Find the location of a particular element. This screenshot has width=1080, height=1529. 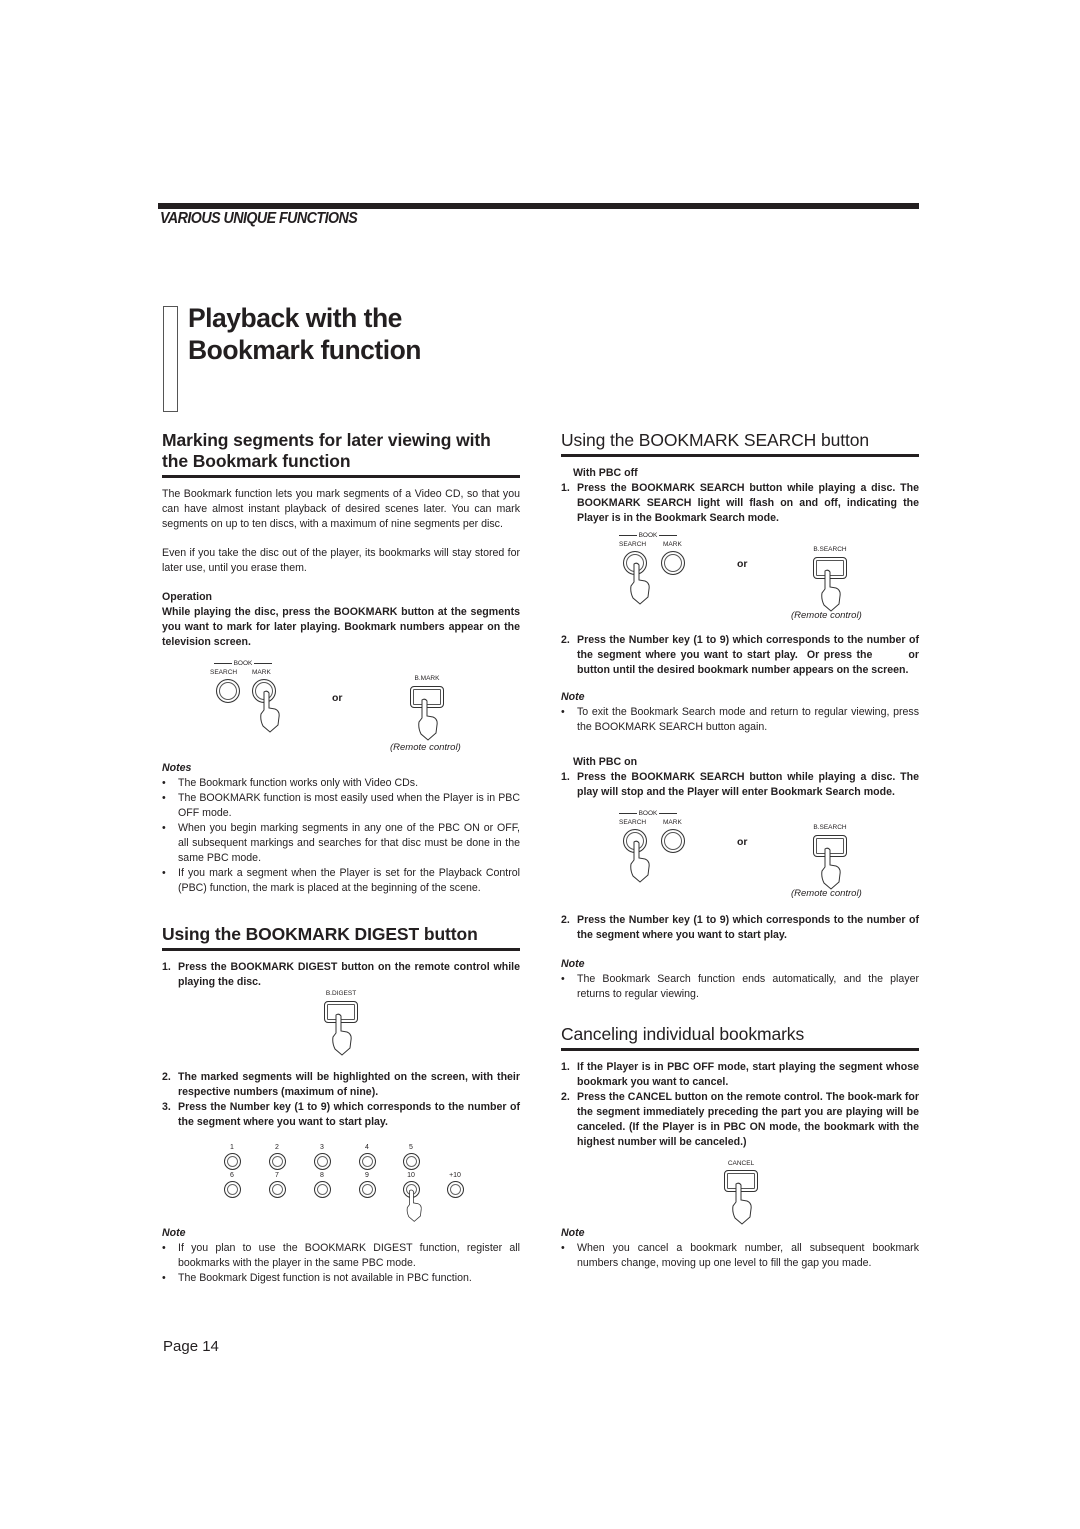

key-label: 3 is located at coordinates (322, 1147).